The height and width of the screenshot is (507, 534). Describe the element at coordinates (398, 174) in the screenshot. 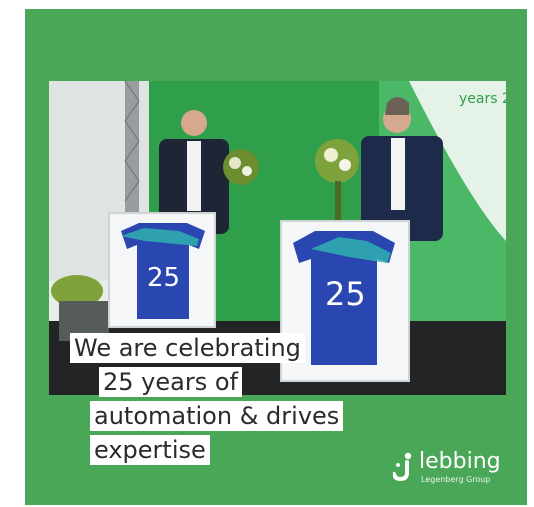

I see `person-right-shirt` at that location.